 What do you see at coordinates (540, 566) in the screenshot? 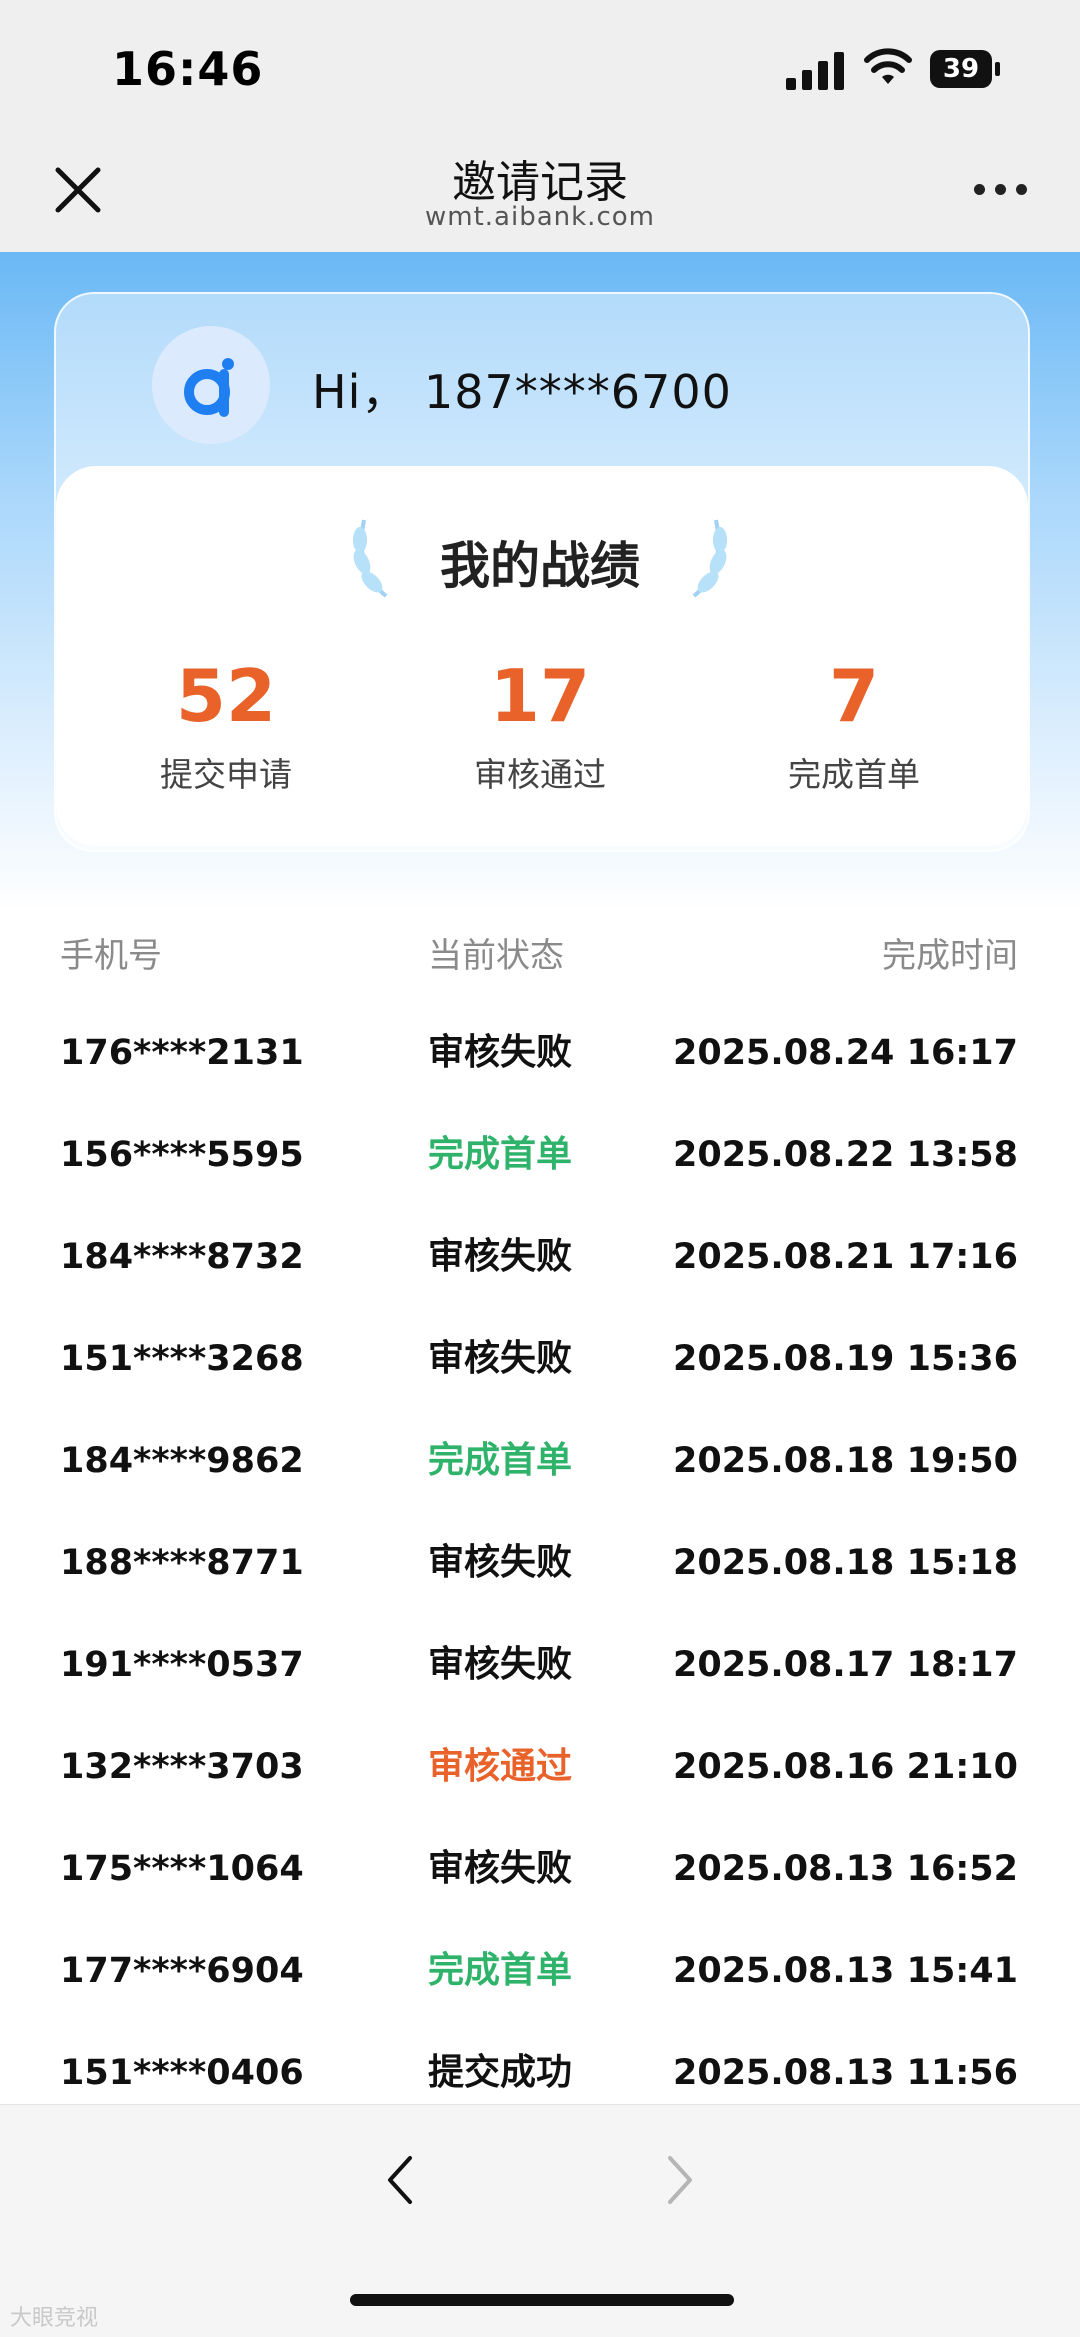
I see `stats-title: 我的战绩` at bounding box center [540, 566].